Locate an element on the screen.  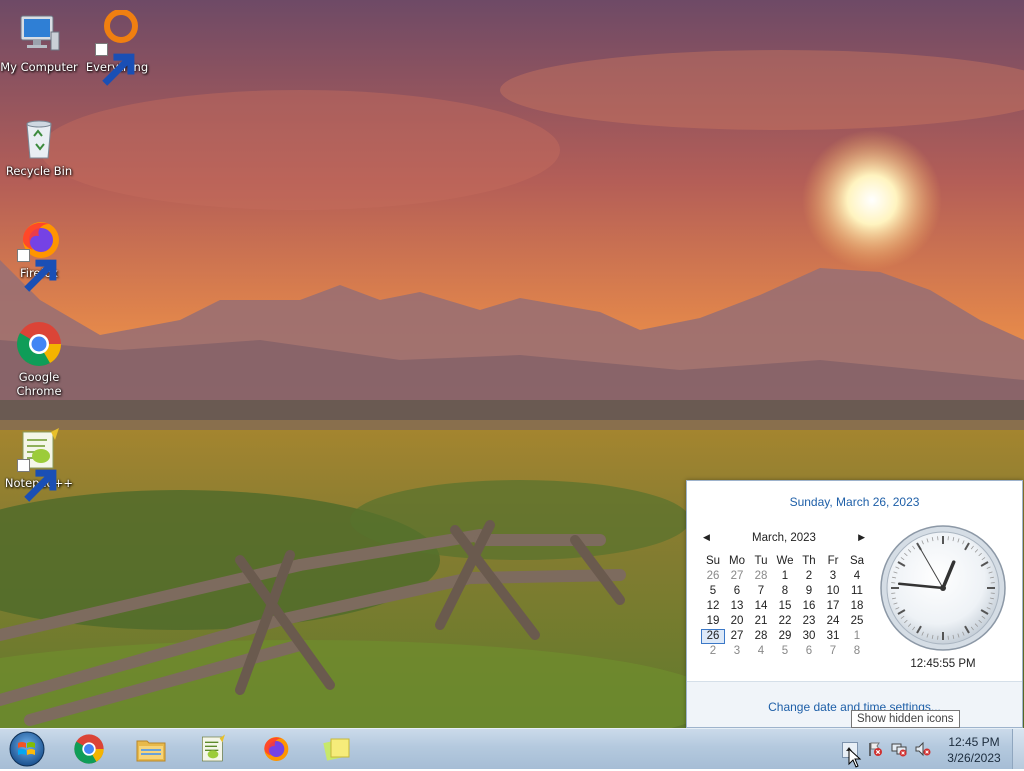
calendar-week-row: 2627281234 is located at coordinates (785, 576).